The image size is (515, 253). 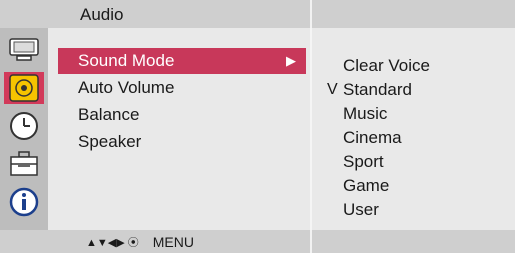 I want to click on menu-item-label: Balance, so click(x=109, y=114).